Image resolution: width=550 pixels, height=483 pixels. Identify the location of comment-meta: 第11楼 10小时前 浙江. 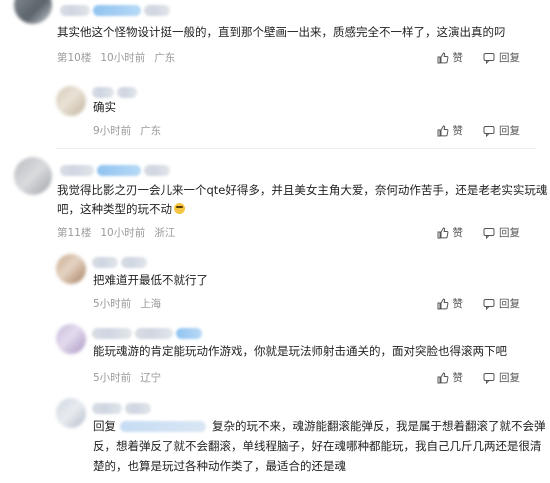
(116, 233).